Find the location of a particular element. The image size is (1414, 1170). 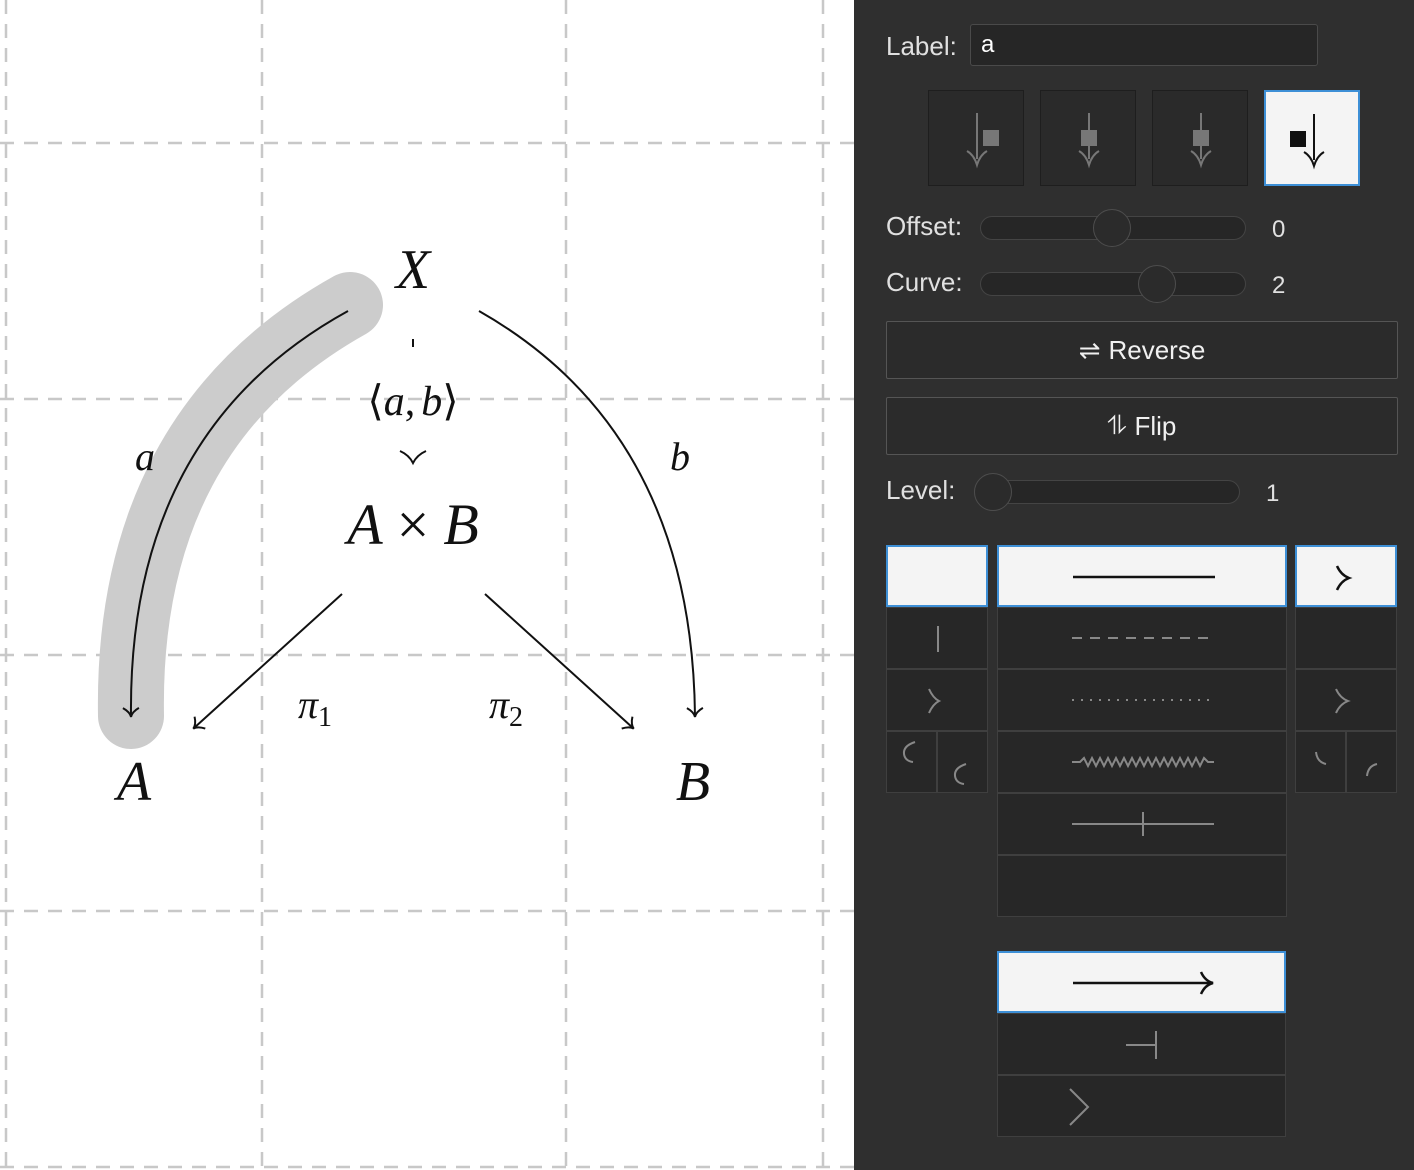

edge-type-adjunction is located at coordinates (1141, 1044).